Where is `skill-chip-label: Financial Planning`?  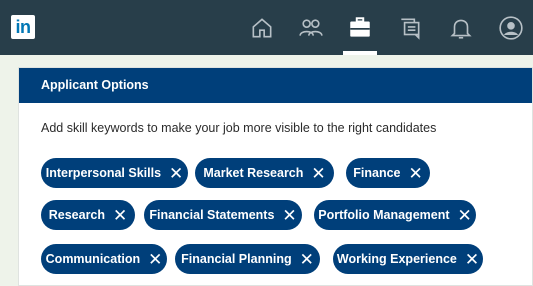
skill-chip-label: Financial Planning is located at coordinates (236, 259).